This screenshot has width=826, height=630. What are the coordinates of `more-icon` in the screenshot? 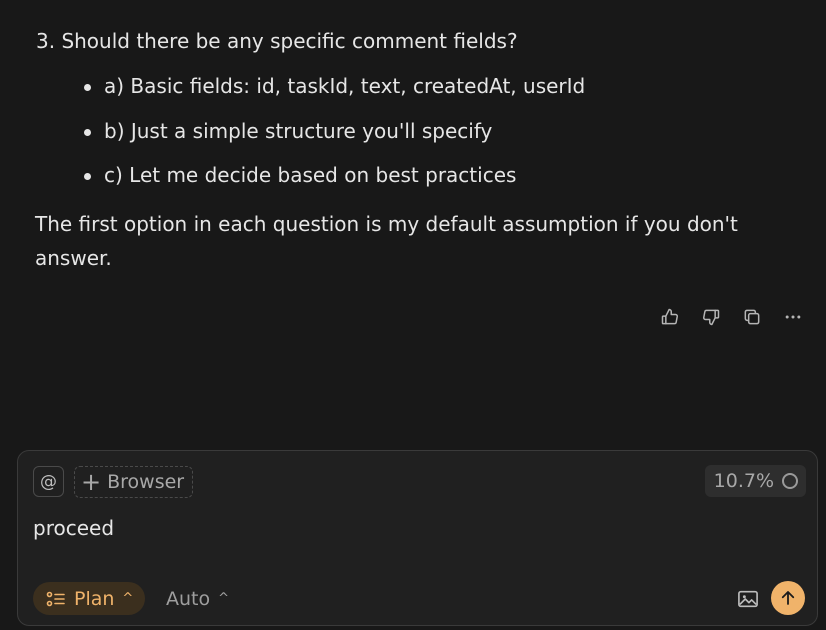 It's located at (793, 317).